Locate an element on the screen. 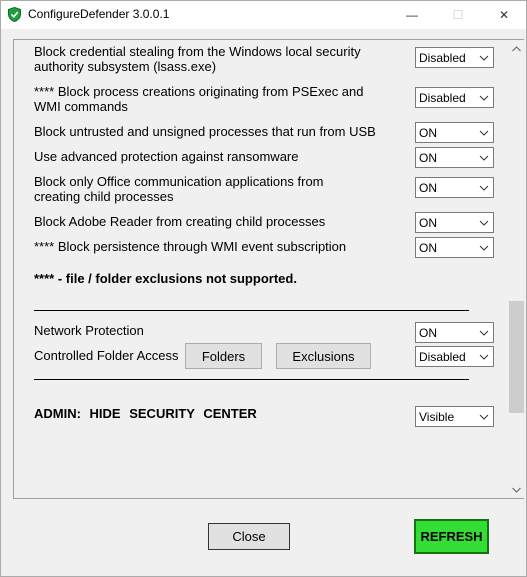 The image size is (527, 577). network-protection-select: ON is located at coordinates (454, 332).